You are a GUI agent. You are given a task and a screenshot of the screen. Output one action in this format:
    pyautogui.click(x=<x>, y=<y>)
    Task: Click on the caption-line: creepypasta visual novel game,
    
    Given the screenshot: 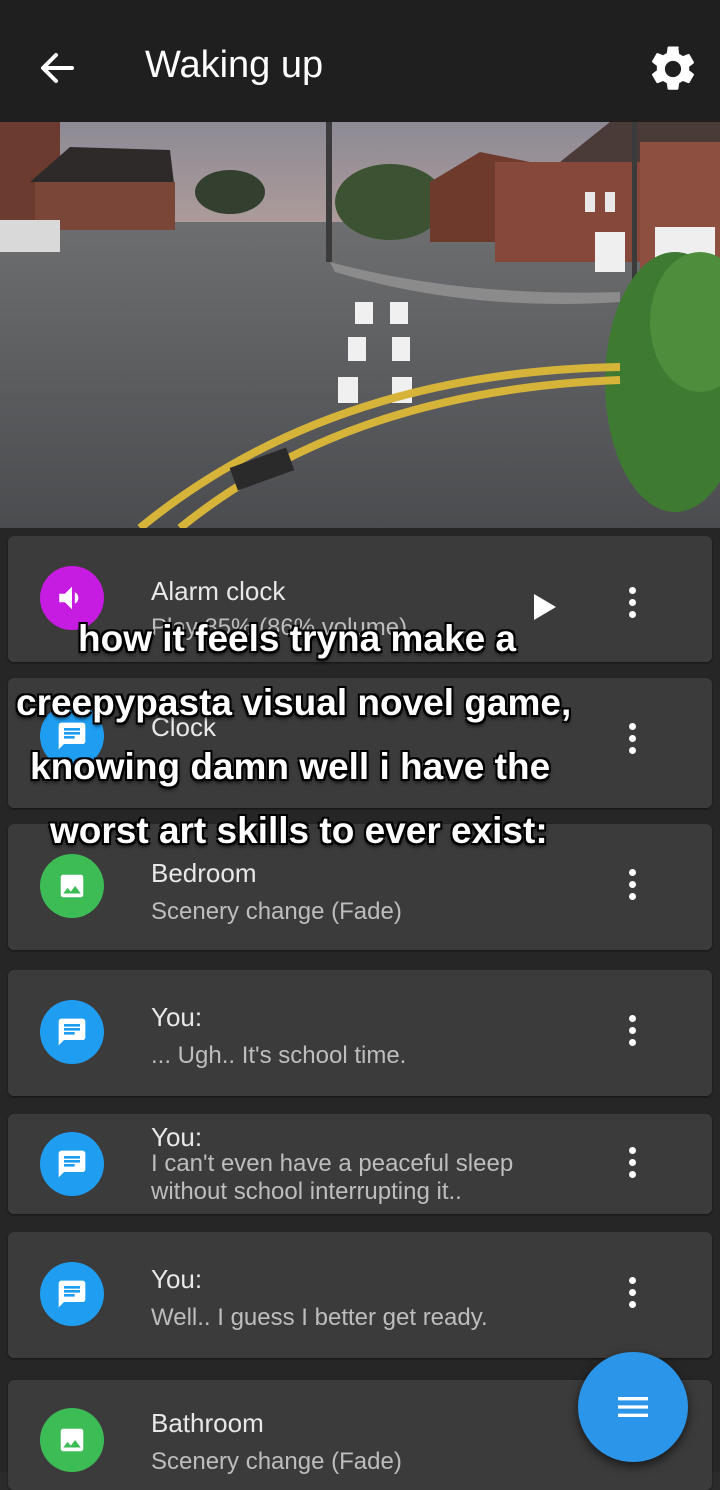 What is the action you would take?
    pyautogui.click(x=294, y=702)
    